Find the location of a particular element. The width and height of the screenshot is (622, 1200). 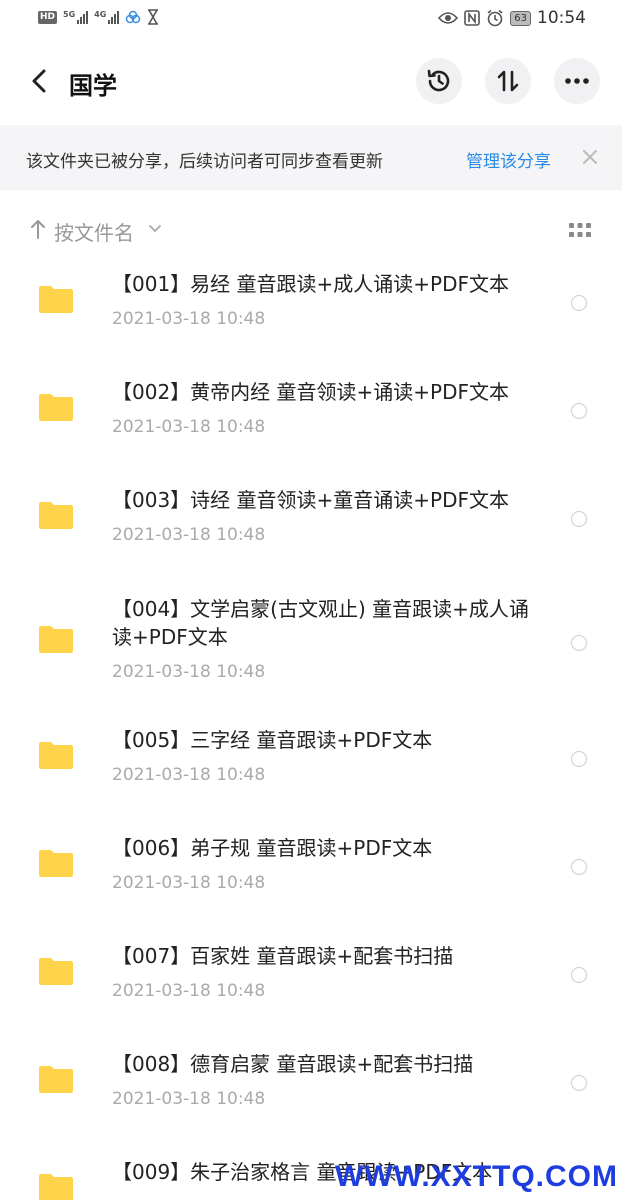

file-name: 【007】百家姓 童音跟读+配套书扫描 is located at coordinates (327, 956).